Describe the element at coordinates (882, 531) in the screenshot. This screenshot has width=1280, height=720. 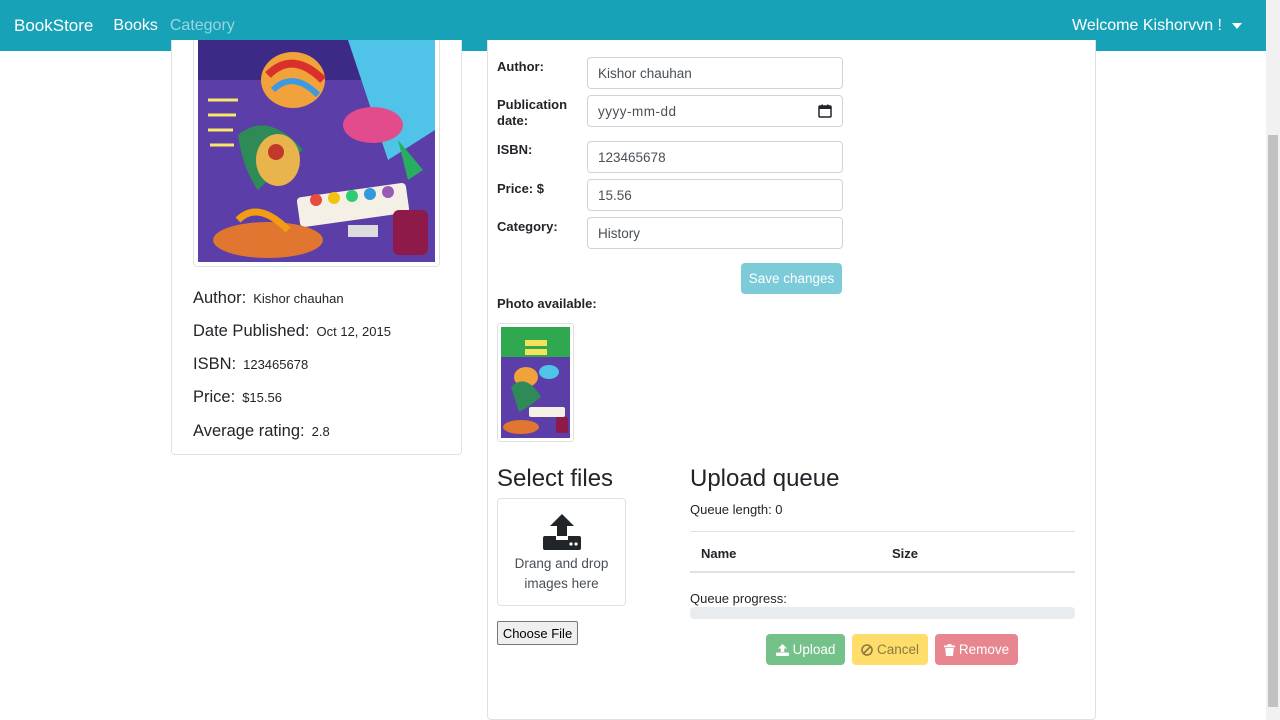
I see `table-divider` at that location.